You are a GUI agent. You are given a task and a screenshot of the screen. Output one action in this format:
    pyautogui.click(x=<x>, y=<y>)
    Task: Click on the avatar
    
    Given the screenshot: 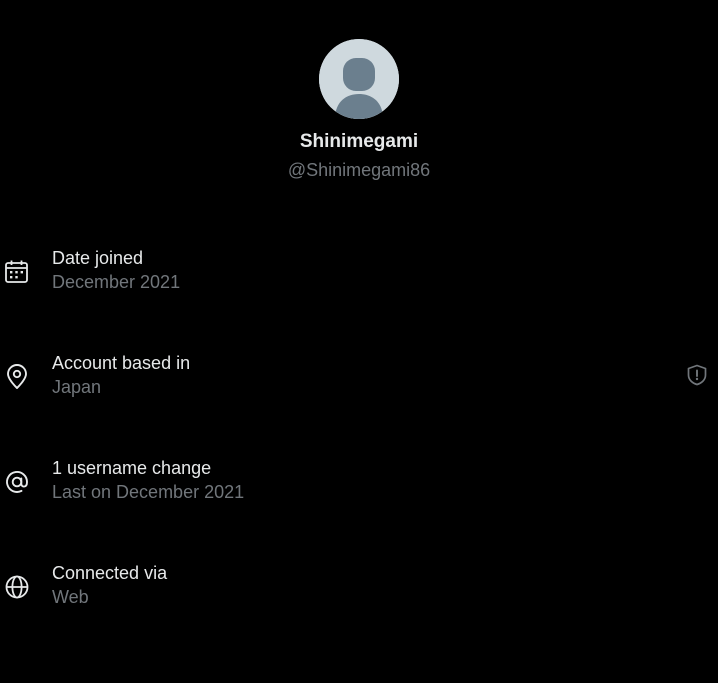 What is the action you would take?
    pyautogui.click(x=359, y=79)
    